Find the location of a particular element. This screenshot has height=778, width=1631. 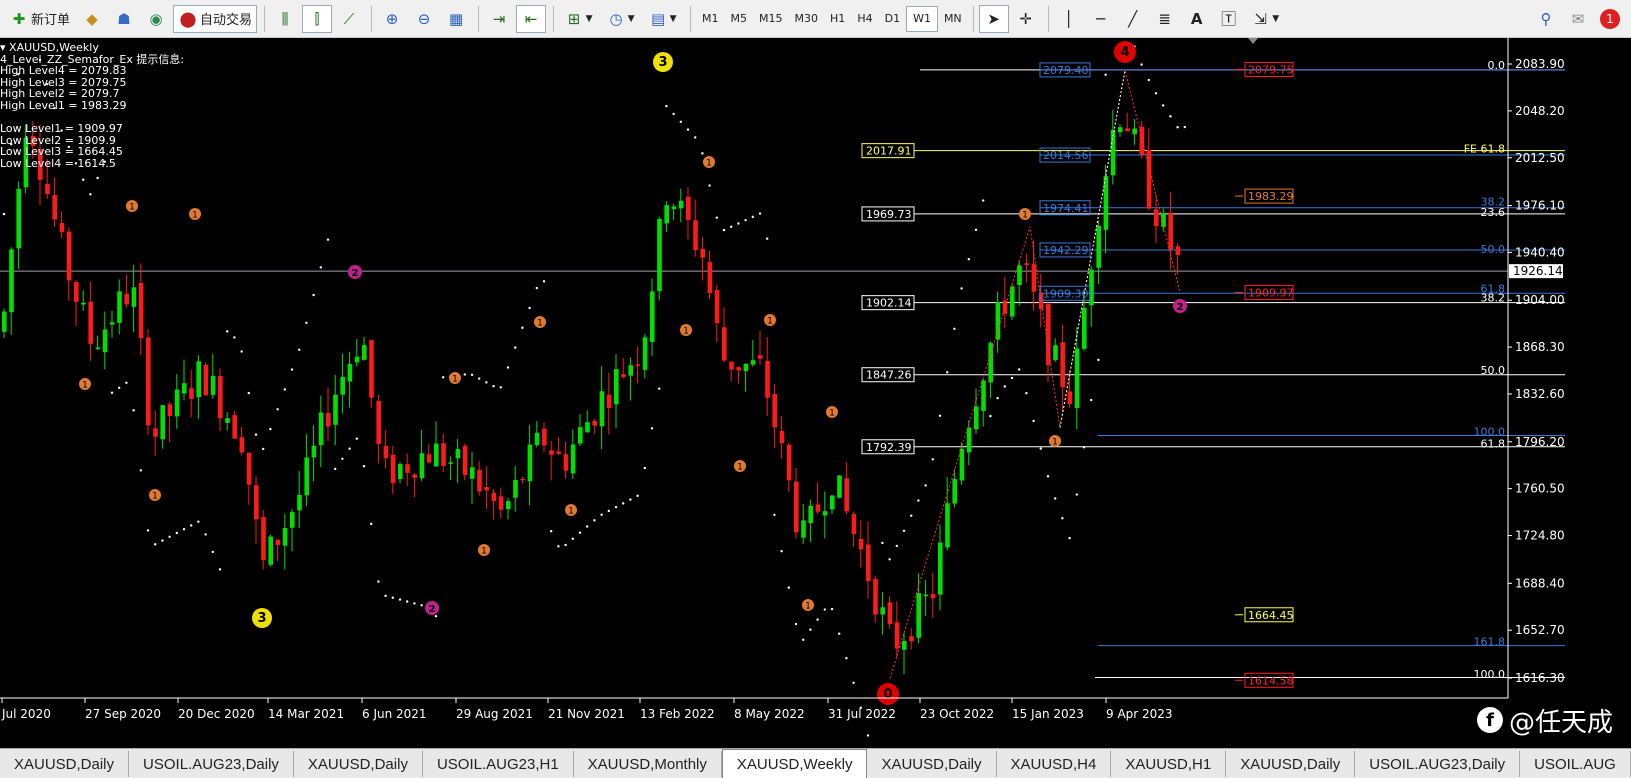

semafor-label-small: 1 is located at coordinates (709, 164).